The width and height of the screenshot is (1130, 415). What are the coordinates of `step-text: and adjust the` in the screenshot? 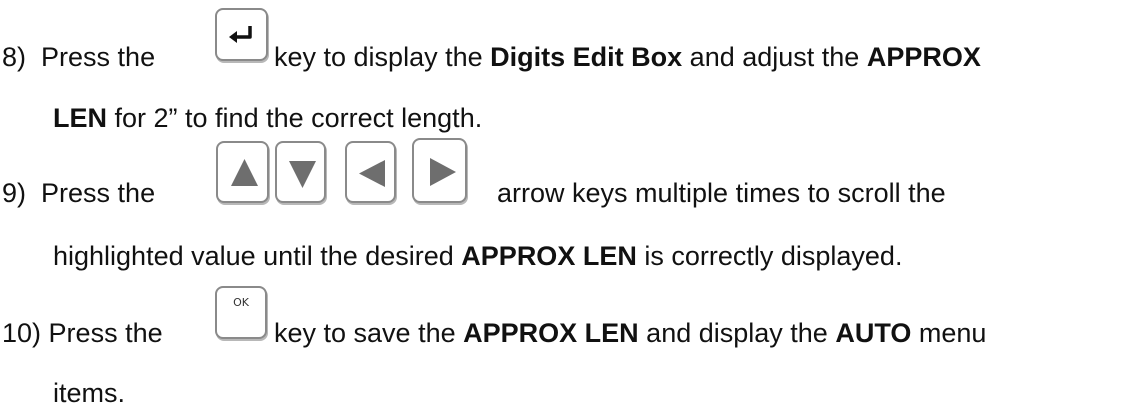 It's located at (774, 57).